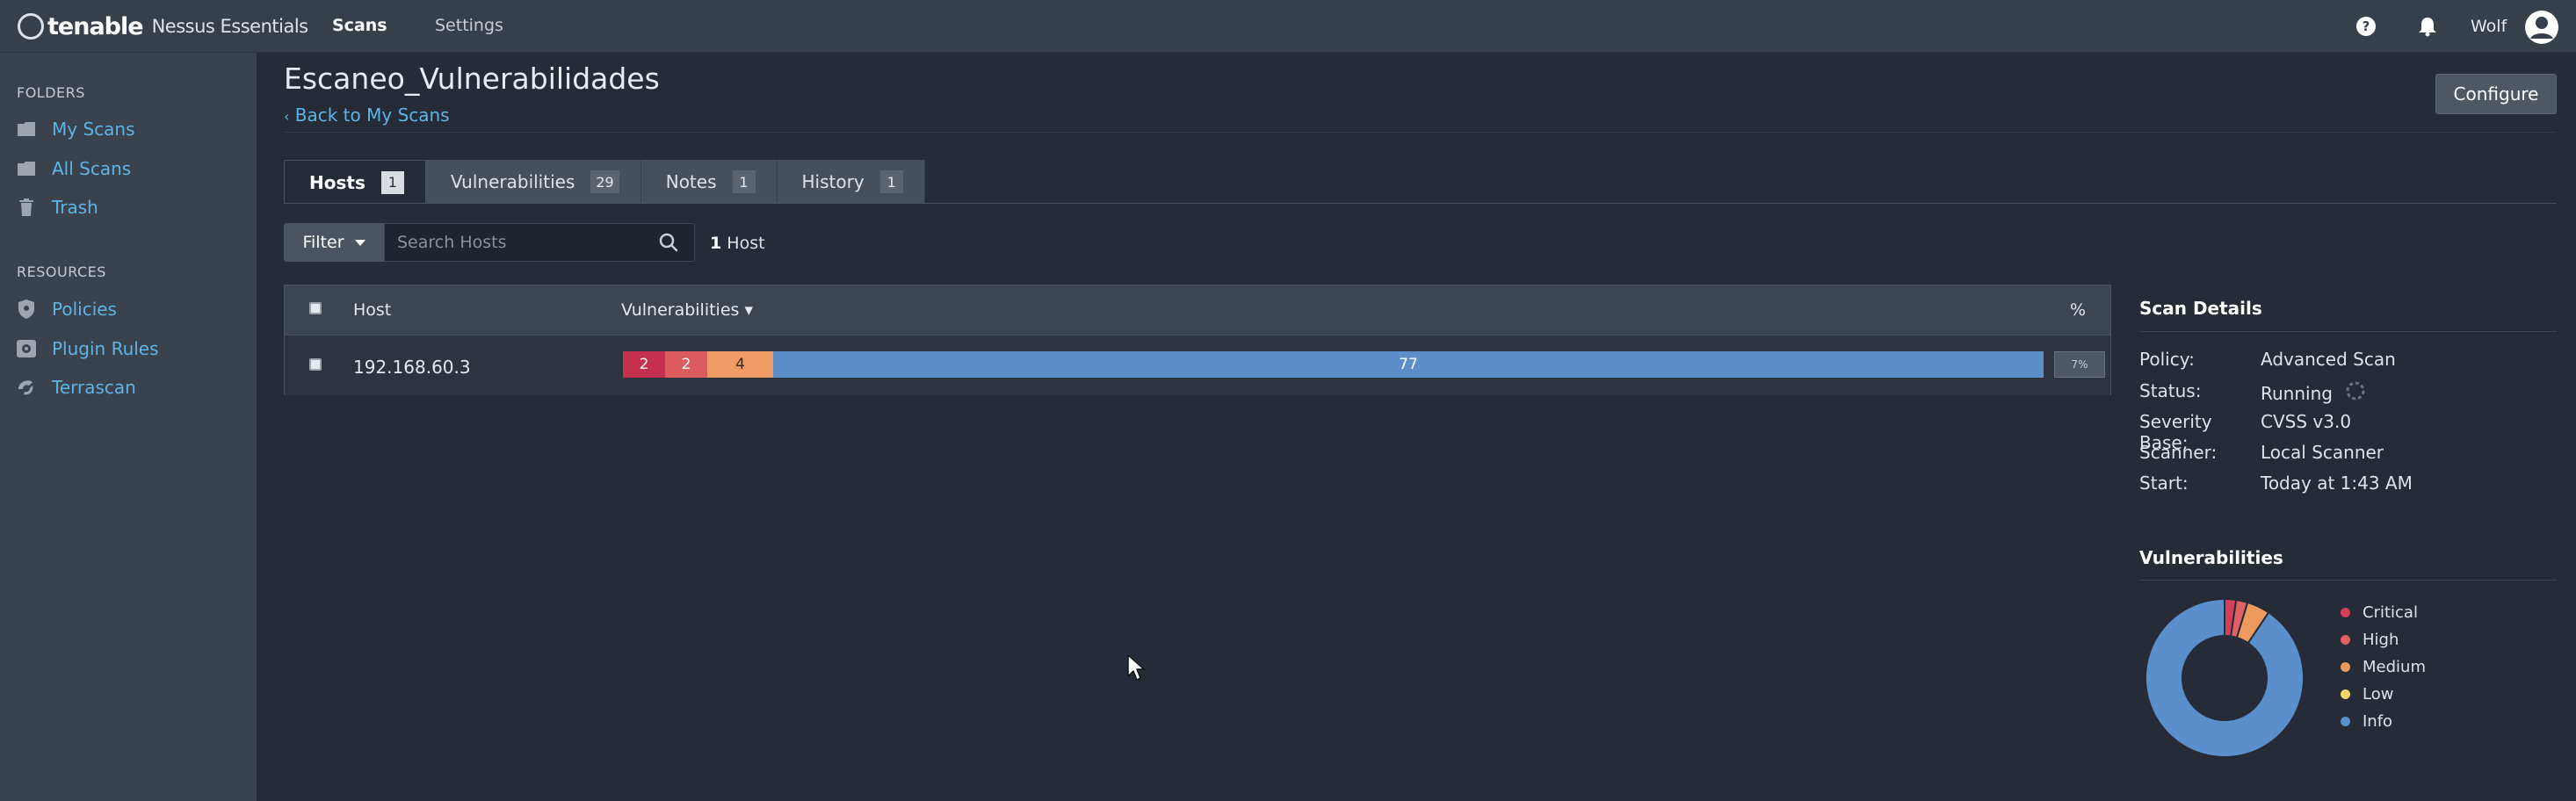 This screenshot has width=2576, height=801. Describe the element at coordinates (94, 387) in the screenshot. I see `sidebar-item-label: Terrascan` at that location.